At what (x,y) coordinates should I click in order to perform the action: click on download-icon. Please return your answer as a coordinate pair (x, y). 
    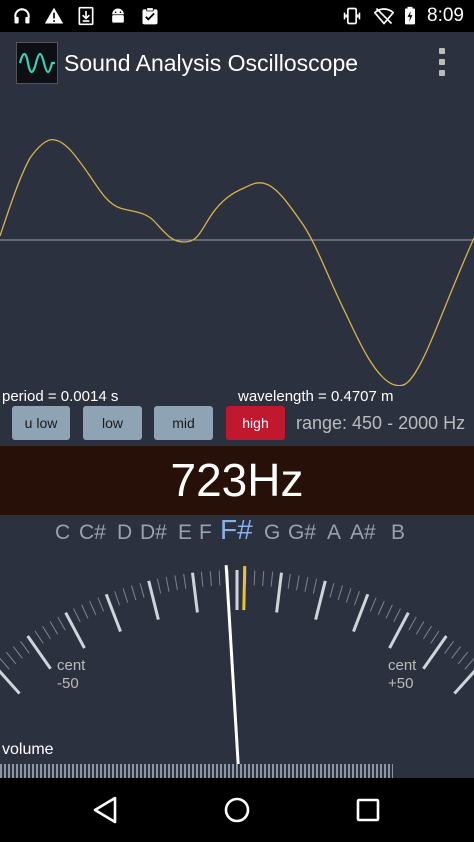
    Looking at the image, I should click on (86, 16).